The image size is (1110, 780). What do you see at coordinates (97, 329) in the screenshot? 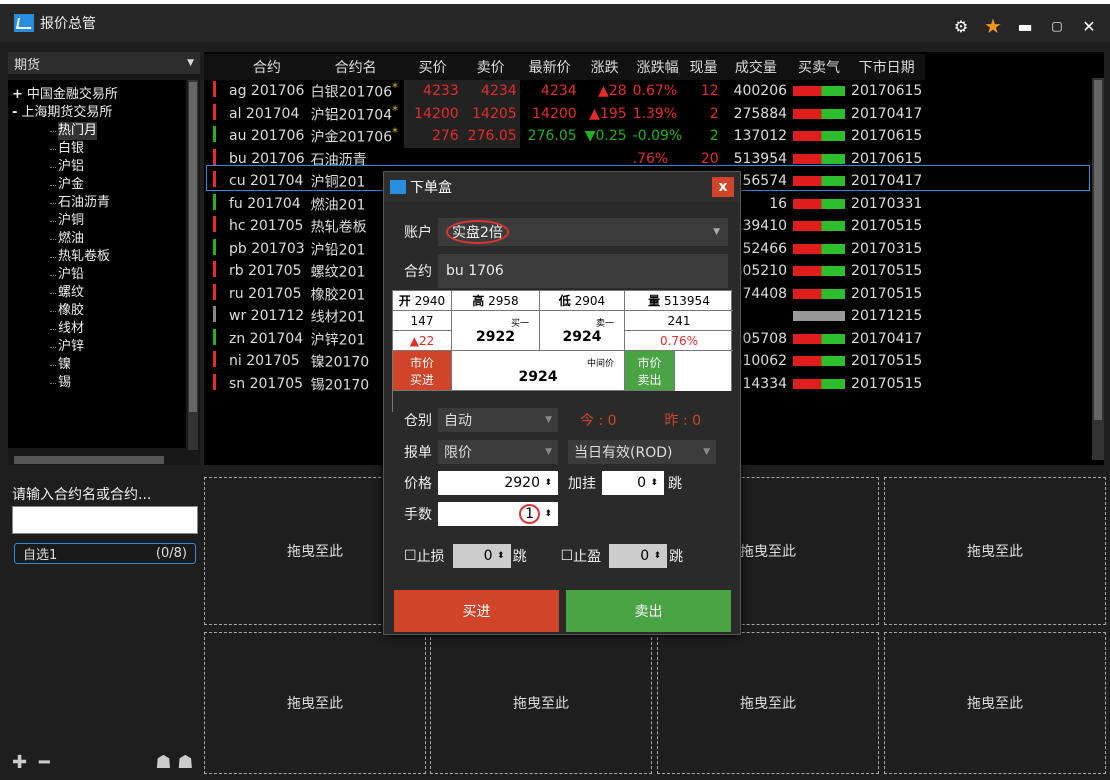
I see `tree-item: 线材` at bounding box center [97, 329].